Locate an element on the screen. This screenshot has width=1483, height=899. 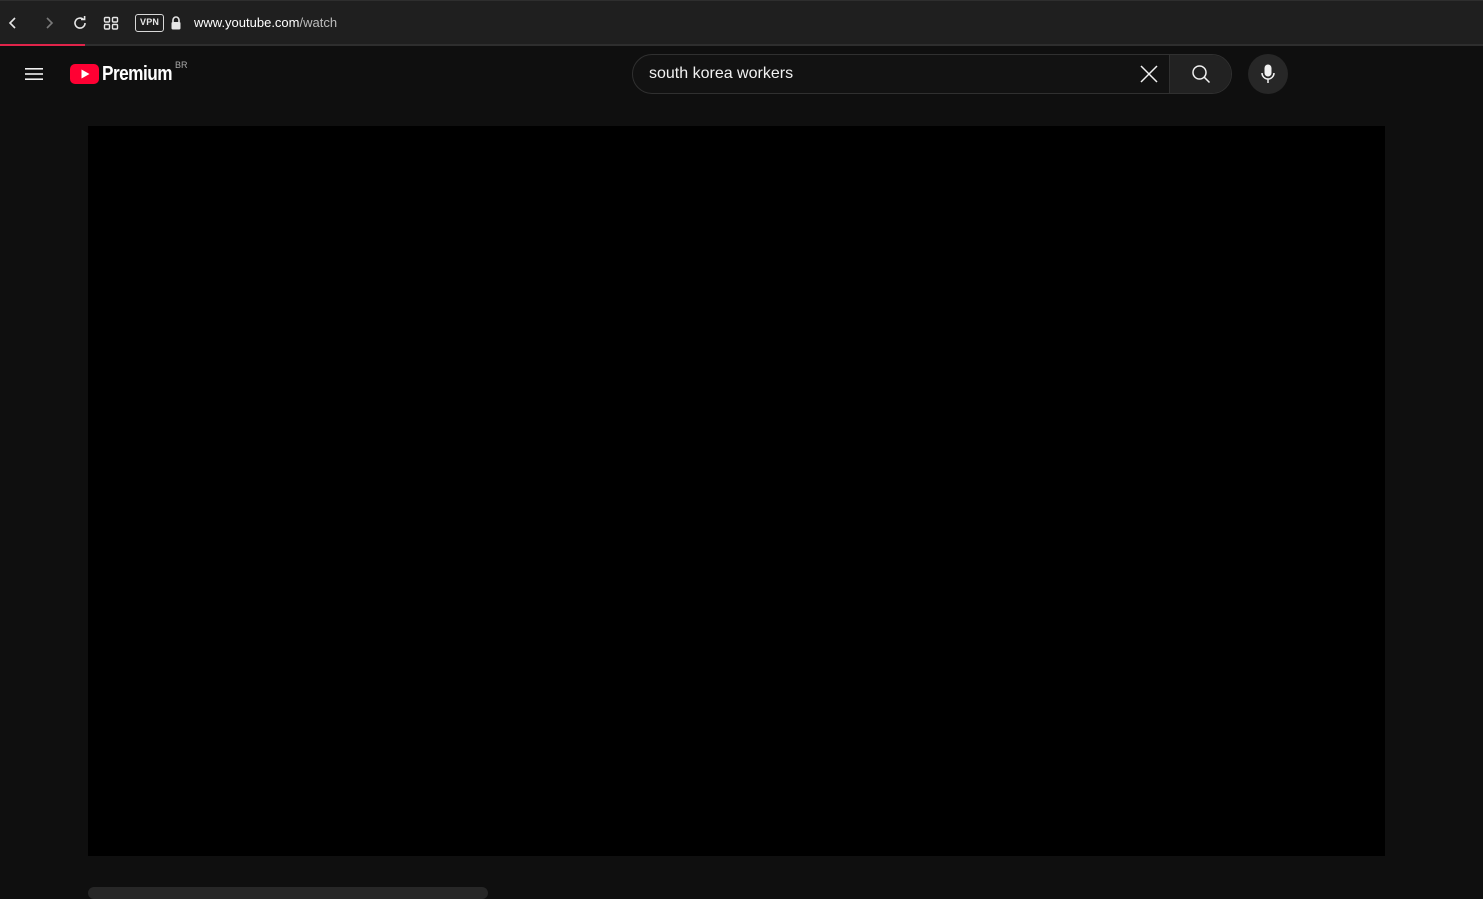
chevron-right-icon is located at coordinates (50, 23).